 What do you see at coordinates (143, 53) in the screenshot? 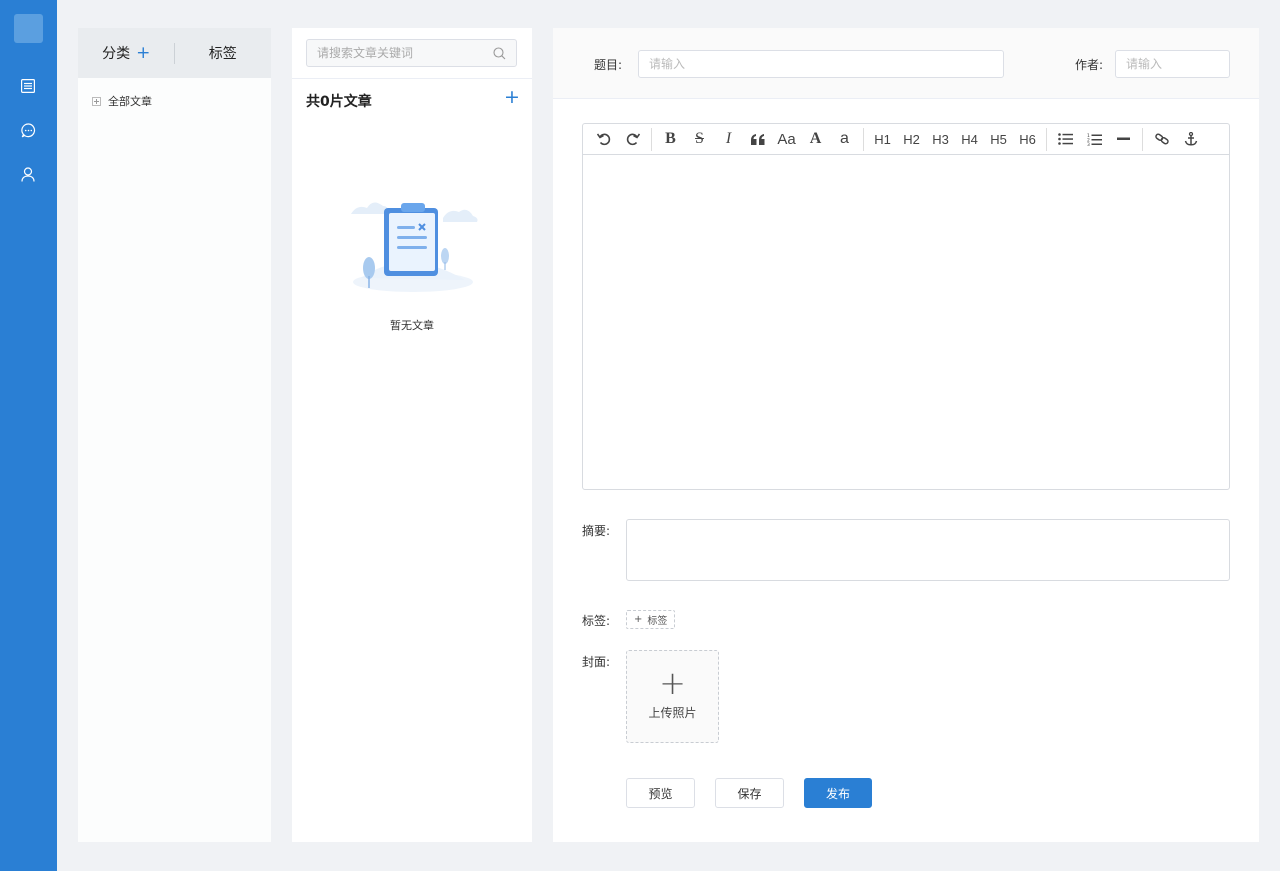
I see `add-category-icon: +` at bounding box center [143, 53].